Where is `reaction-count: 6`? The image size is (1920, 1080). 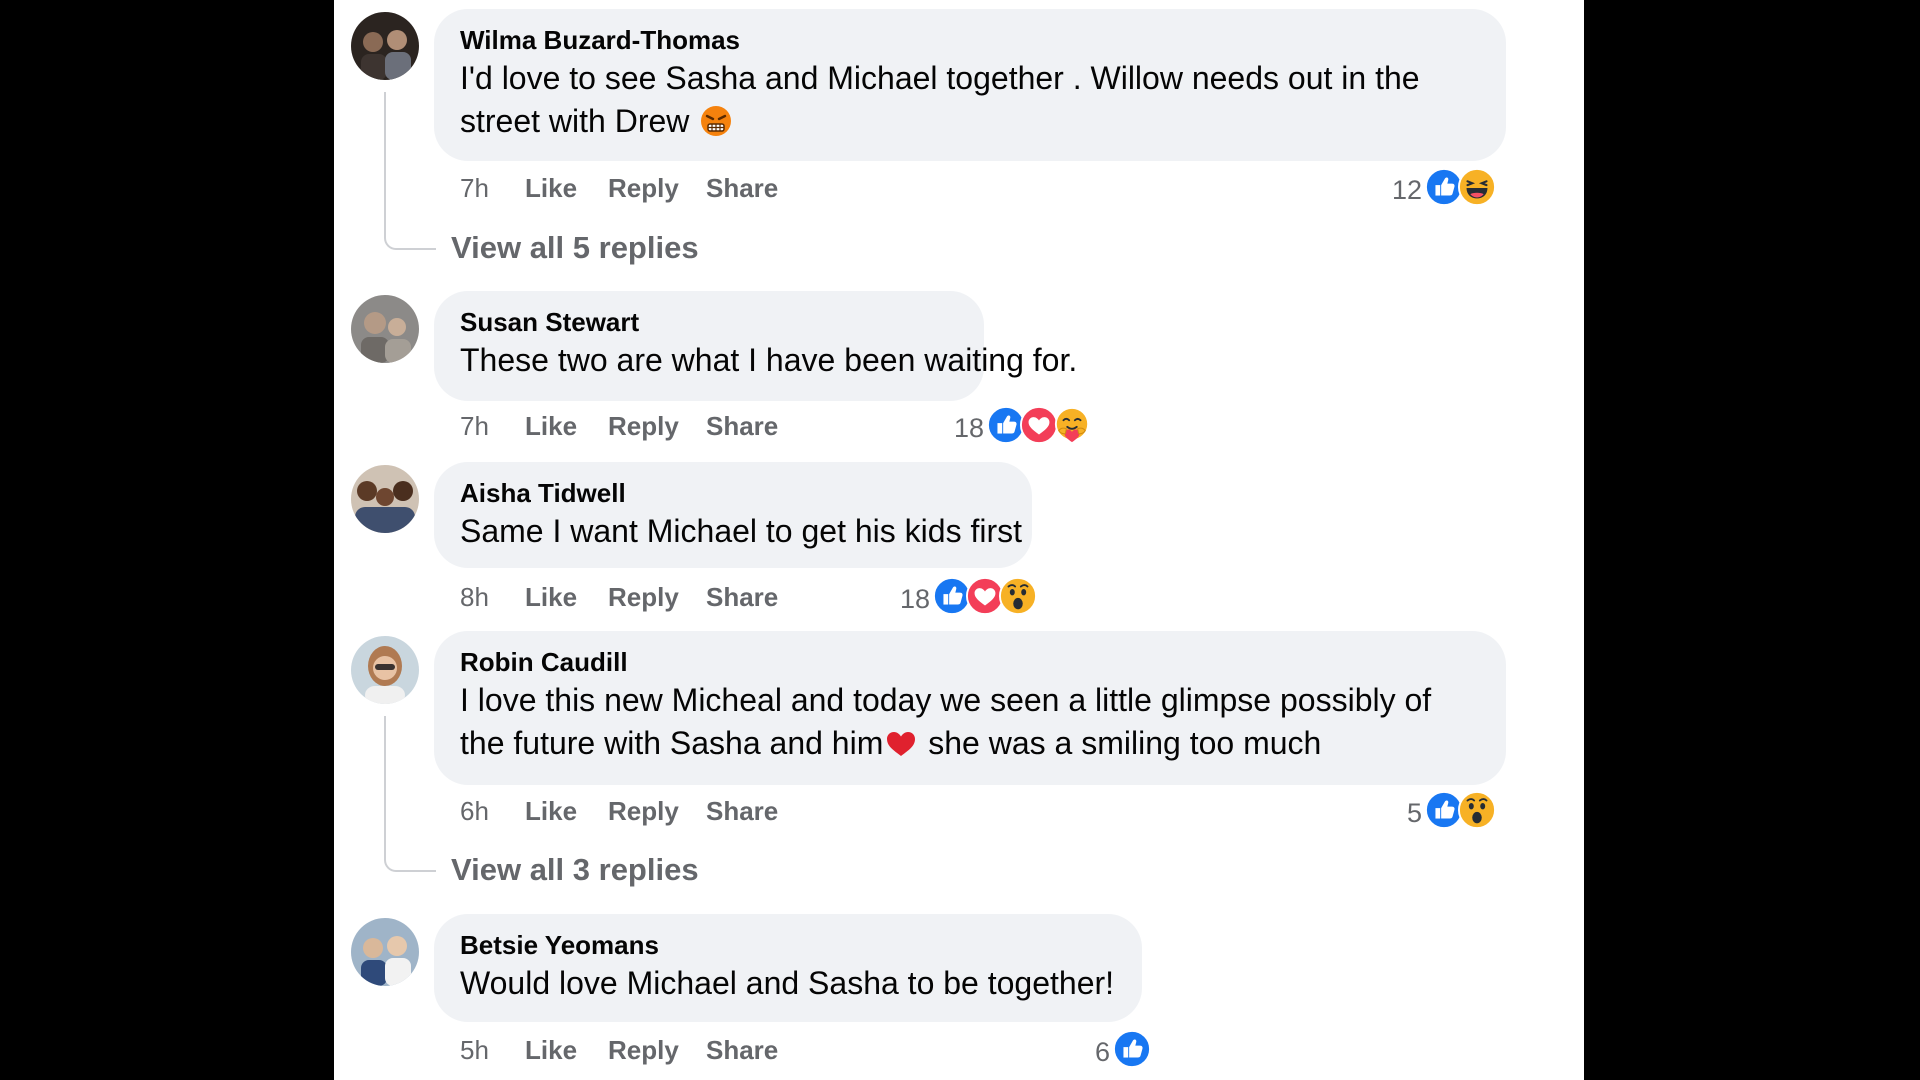 reaction-count: 6 is located at coordinates (1102, 1052).